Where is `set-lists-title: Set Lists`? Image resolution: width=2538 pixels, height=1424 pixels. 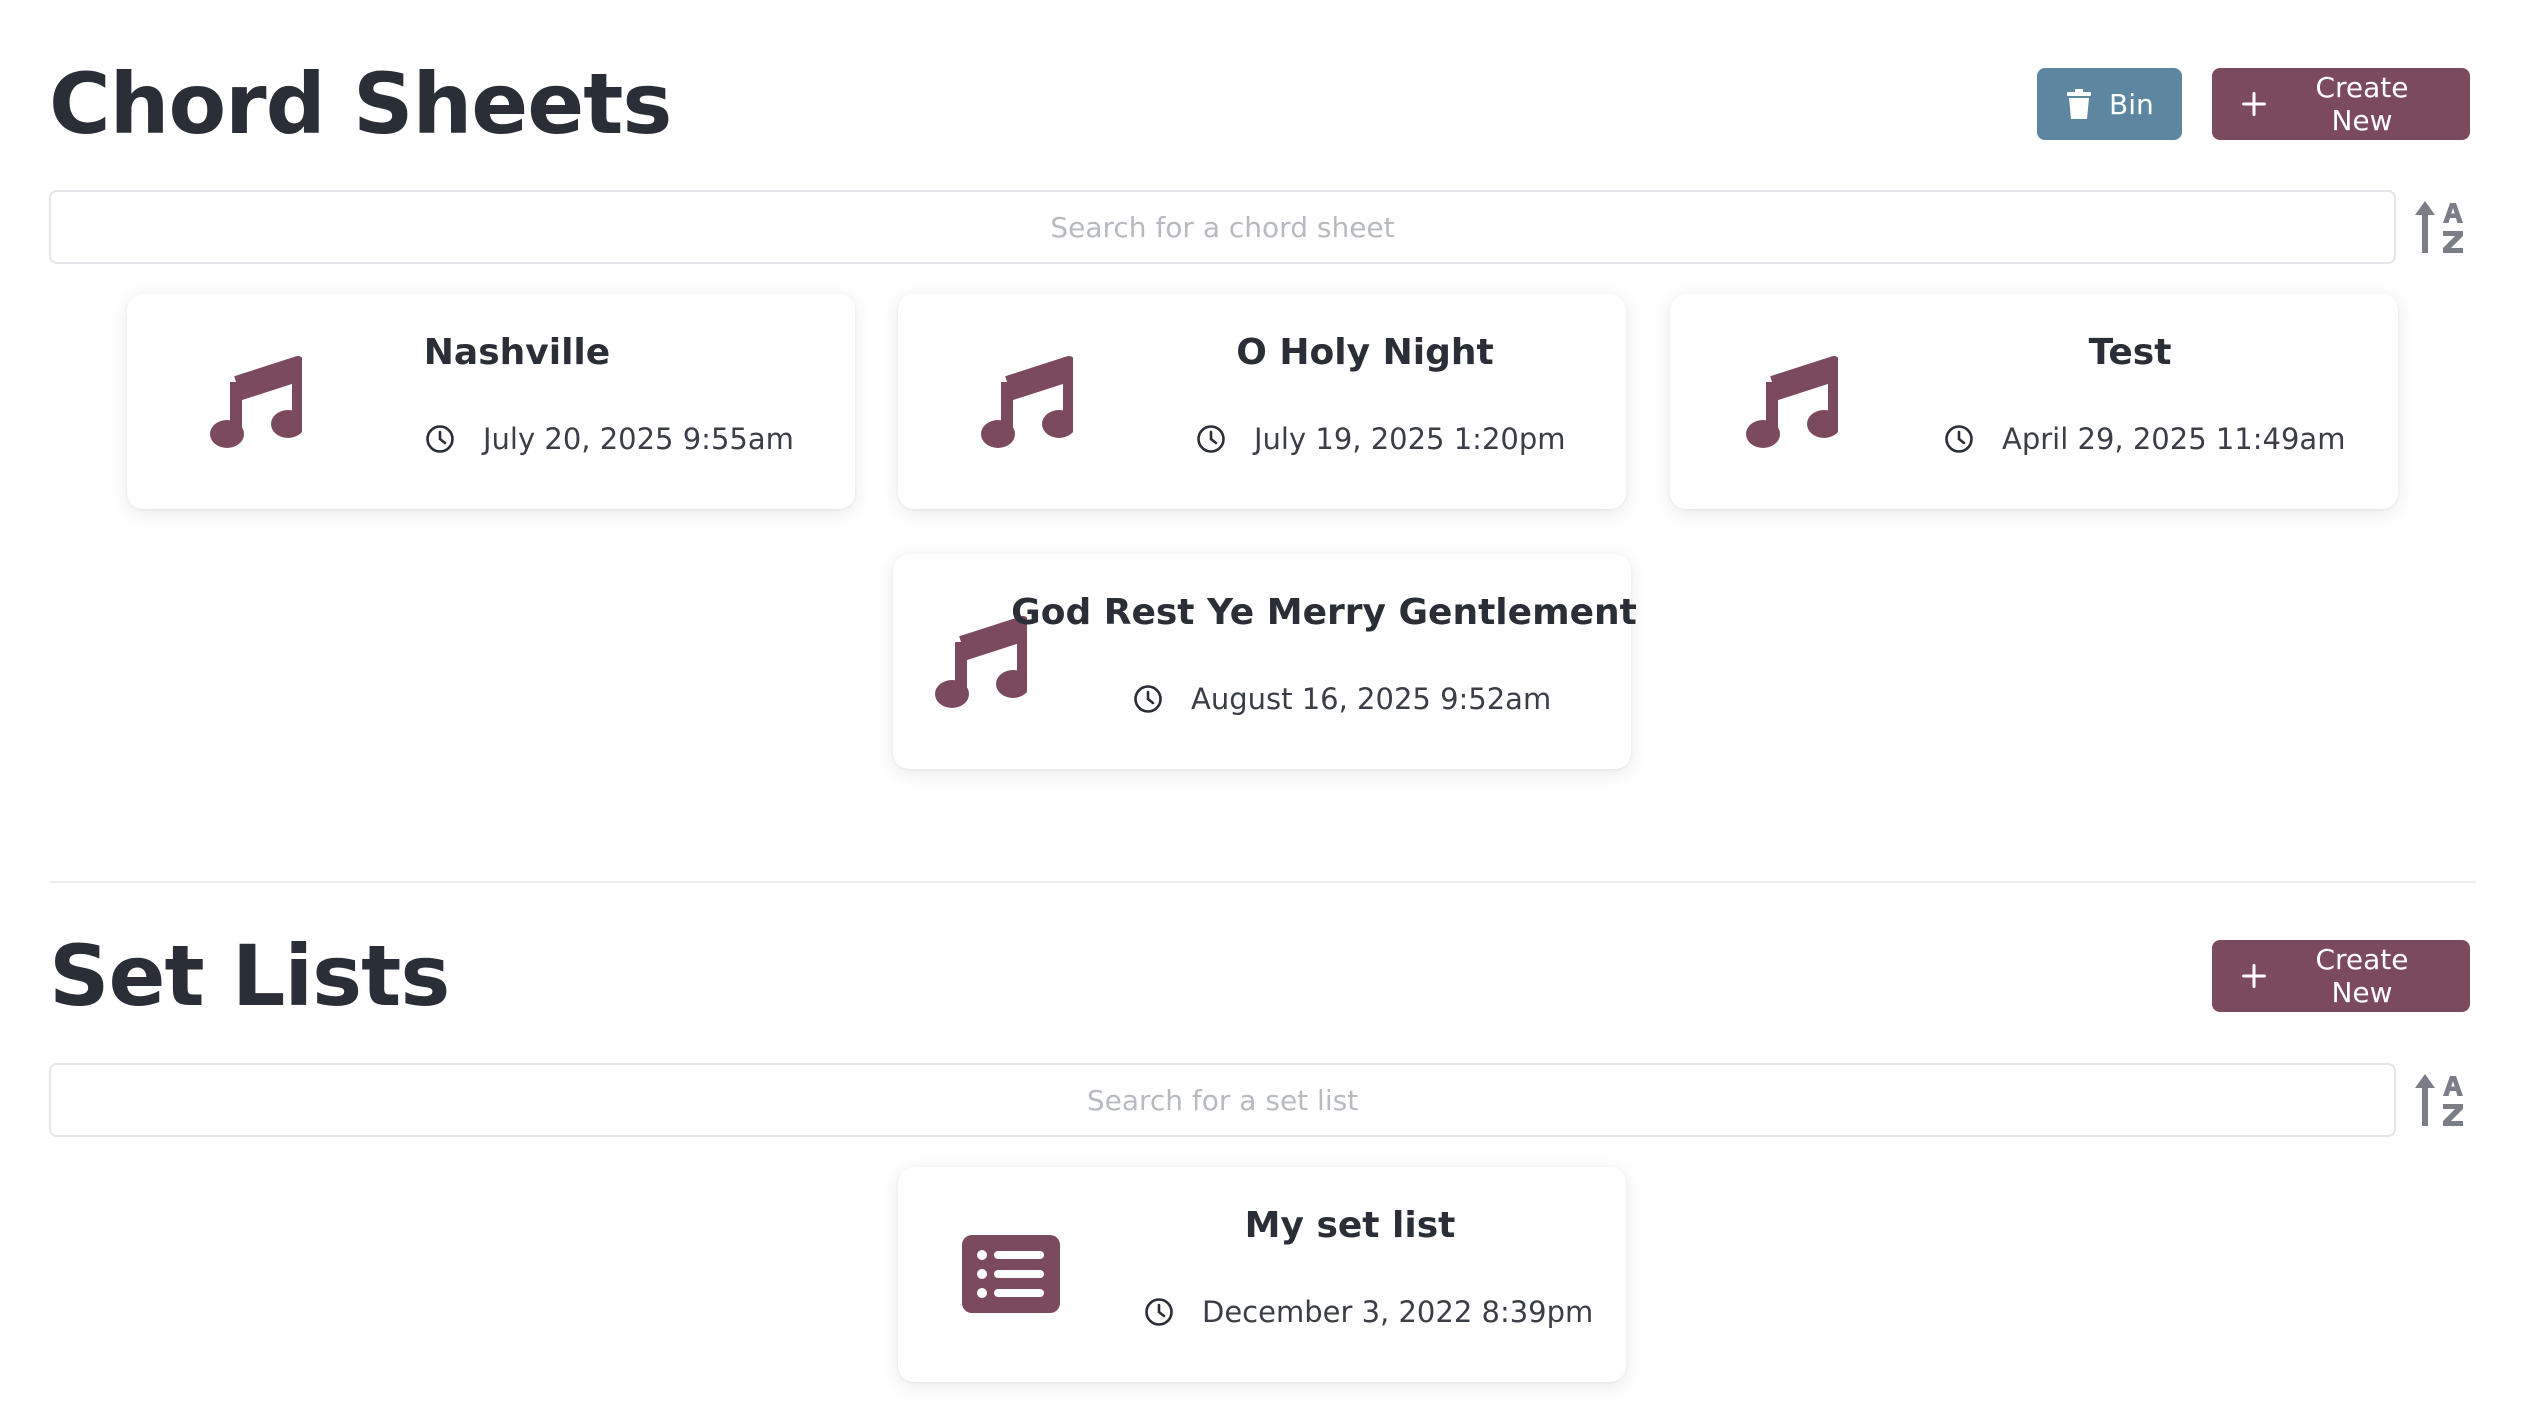 set-lists-title: Set Lists is located at coordinates (249, 976).